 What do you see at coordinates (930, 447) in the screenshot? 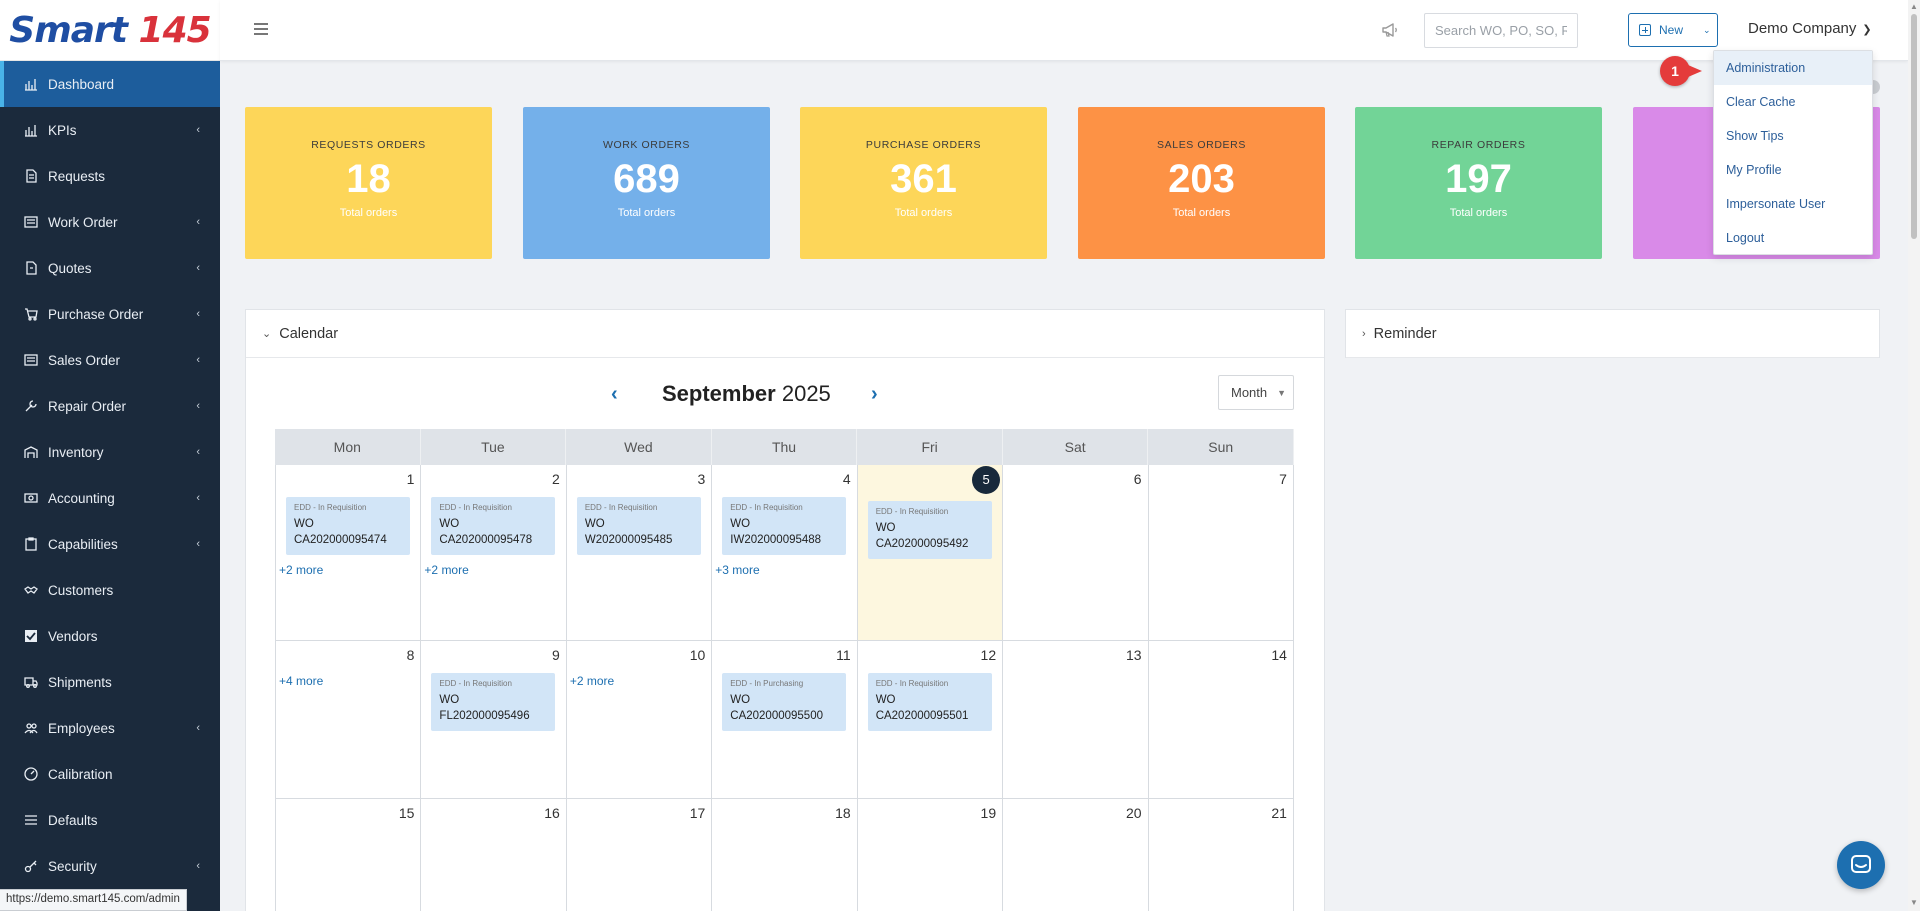
I see `weekday-label: Fri` at bounding box center [930, 447].